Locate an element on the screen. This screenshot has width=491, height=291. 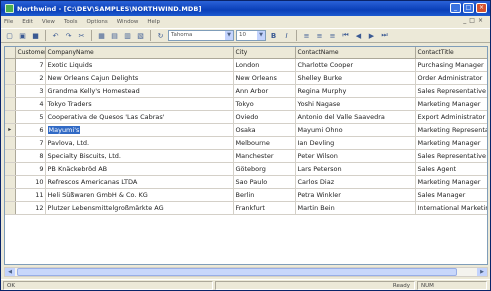
cell-contactname: Carlos Diaz is located at coordinates (355, 182).